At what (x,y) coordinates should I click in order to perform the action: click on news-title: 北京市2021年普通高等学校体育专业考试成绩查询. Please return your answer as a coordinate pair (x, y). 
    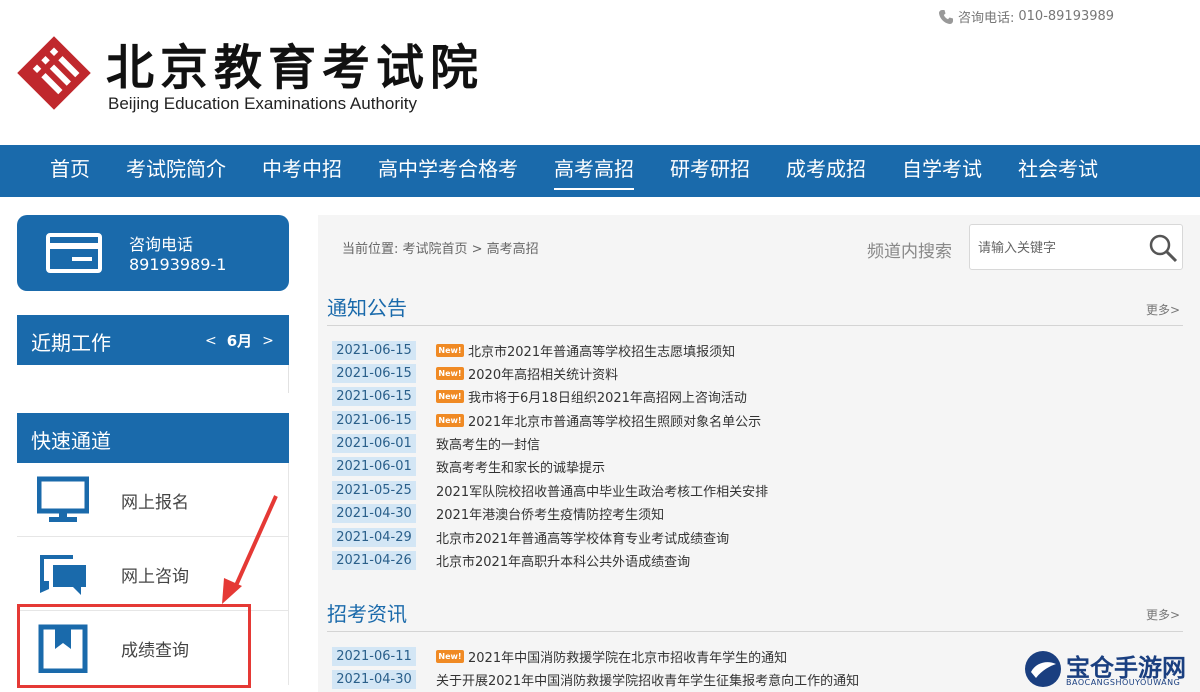
    Looking at the image, I should click on (582, 537).